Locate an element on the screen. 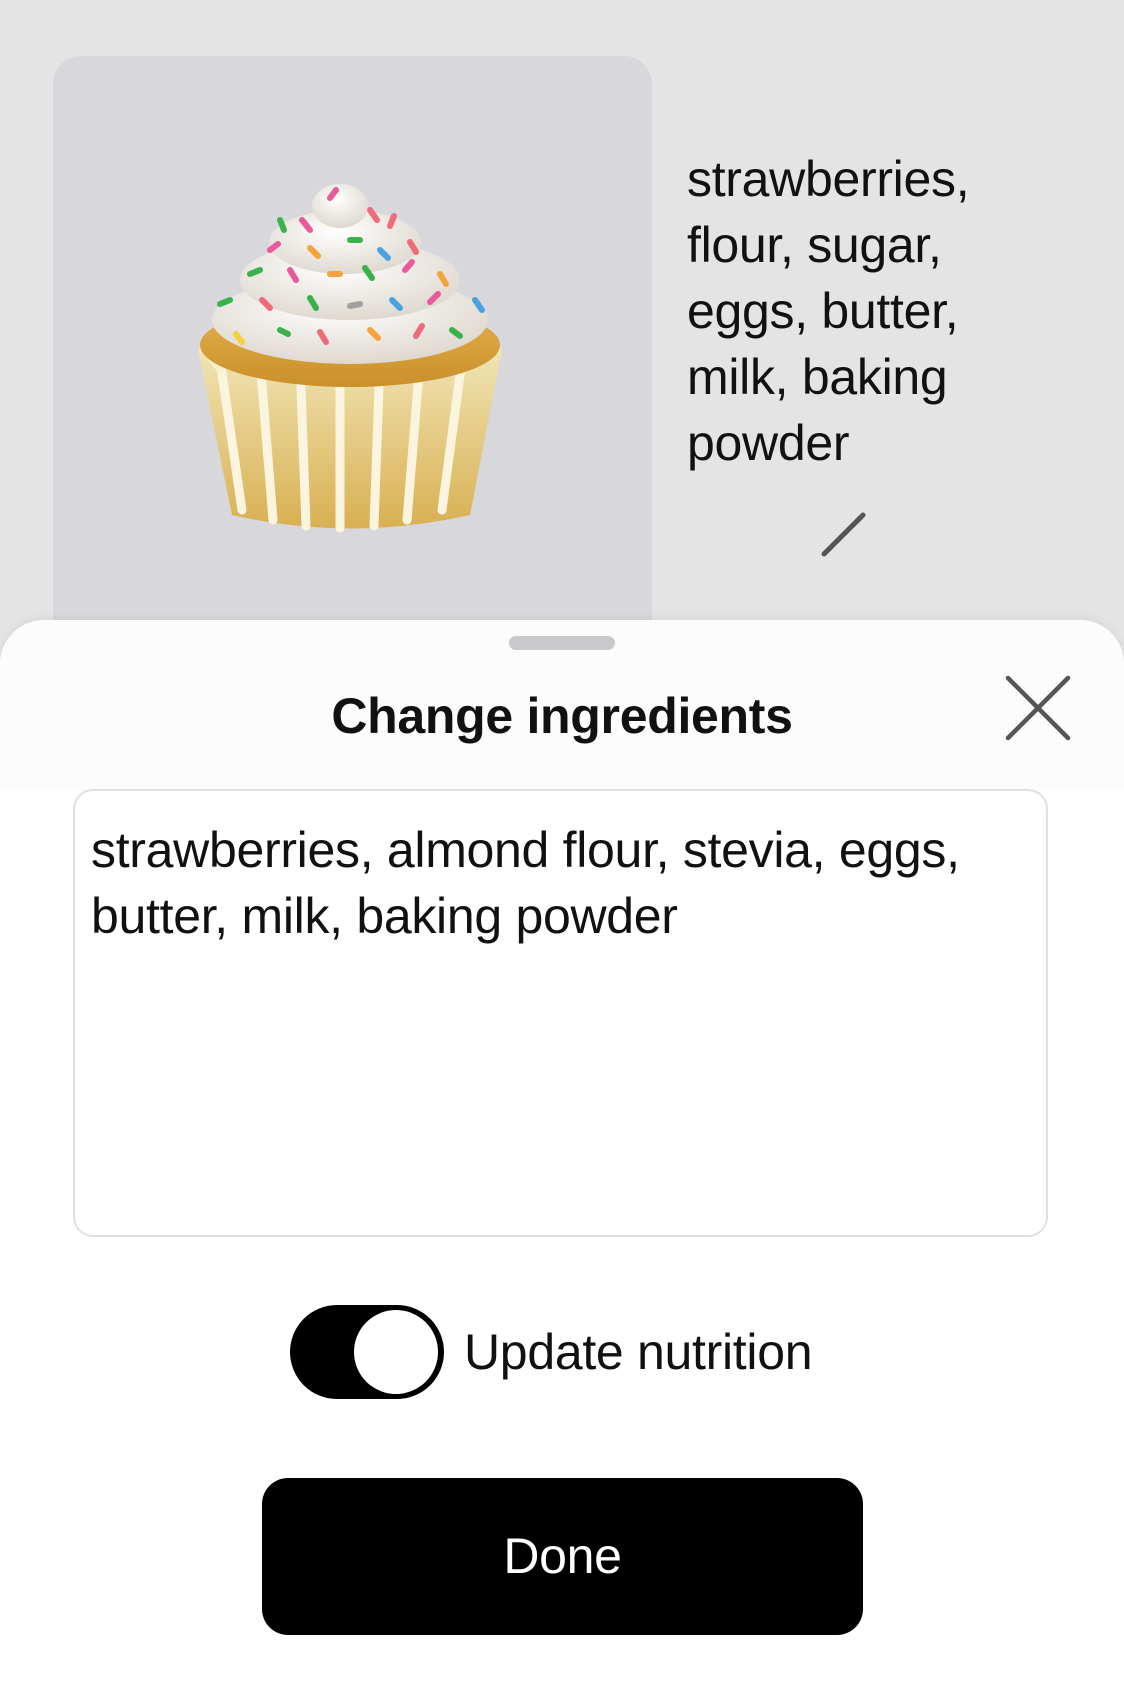 The image size is (1124, 1687). update-nutrition-row: Update nutrition is located at coordinates (570, 1352).